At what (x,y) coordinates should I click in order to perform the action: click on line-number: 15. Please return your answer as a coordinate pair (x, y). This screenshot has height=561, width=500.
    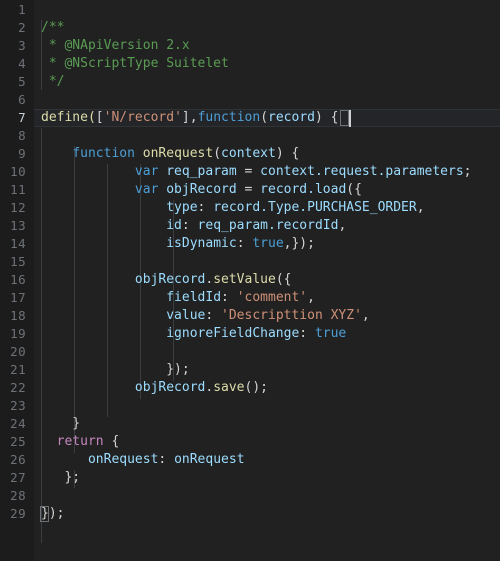
    Looking at the image, I should click on (18, 261).